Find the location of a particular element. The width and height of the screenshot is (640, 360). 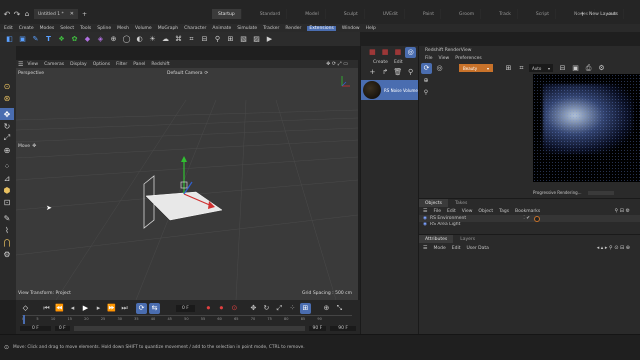

camera-icon: ◐ is located at coordinates (139, 39).